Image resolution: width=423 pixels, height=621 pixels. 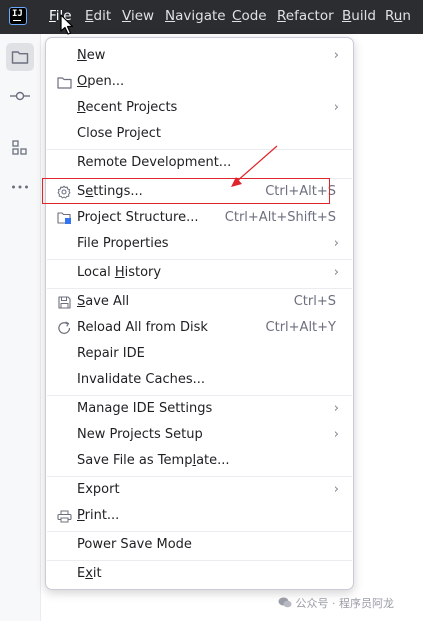 I want to click on commit-tool-button, so click(x=20, y=96).